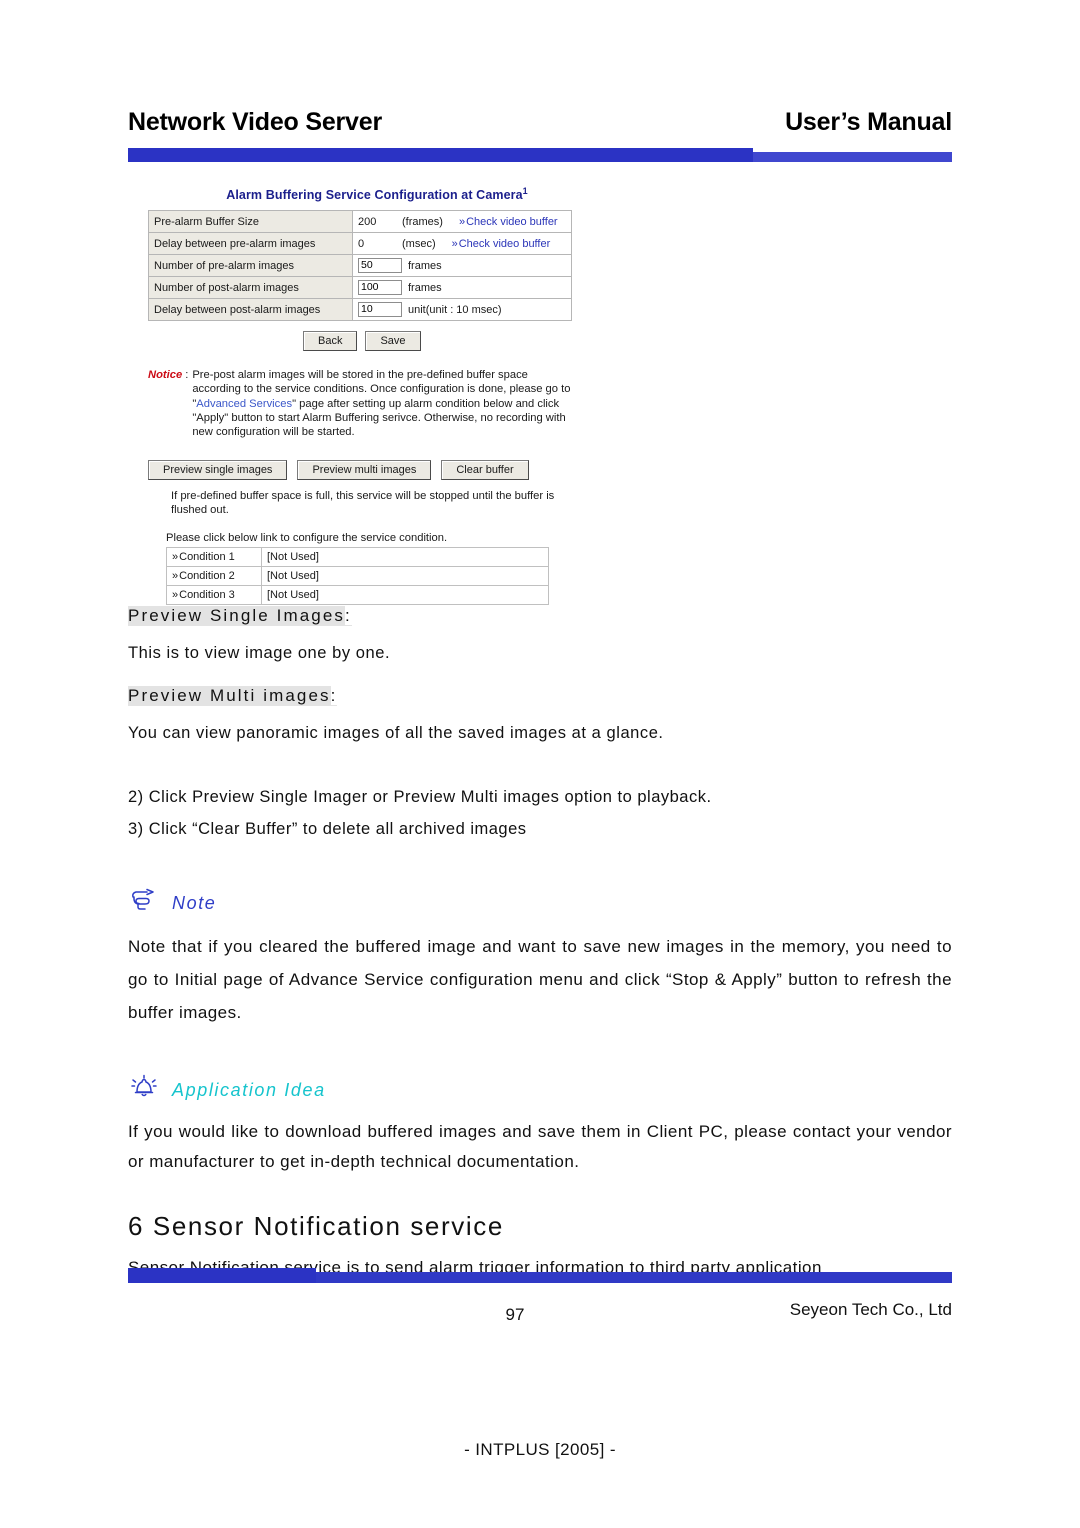 Image resolution: width=1080 pixels, height=1528 pixels. What do you see at coordinates (419, 243) in the screenshot?
I see `config-unit: (msec)` at bounding box center [419, 243].